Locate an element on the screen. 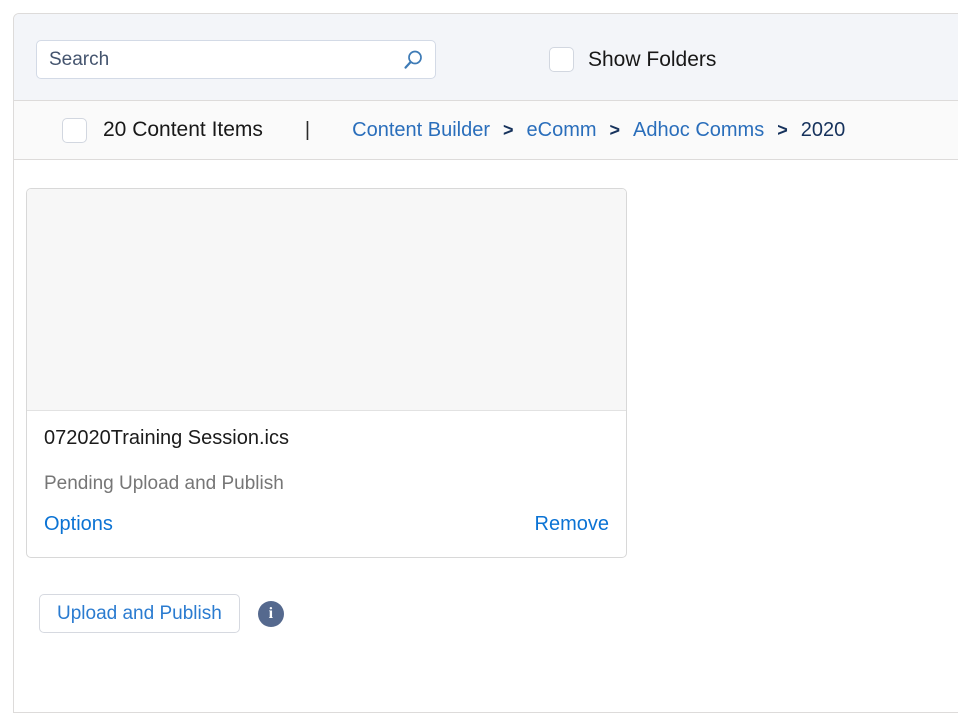 This screenshot has height=713, width=958. breadcrumb-item-content-builder: Content Builder is located at coordinates (421, 130).